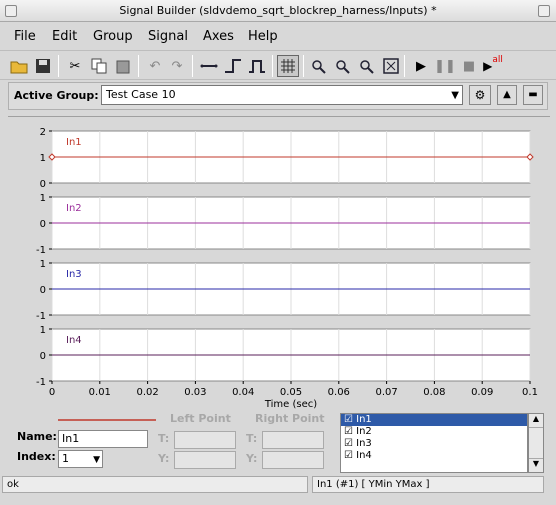 This screenshot has height=505, width=556. What do you see at coordinates (257, 66) in the screenshot?
I see `pulse-signal-icon` at bounding box center [257, 66].